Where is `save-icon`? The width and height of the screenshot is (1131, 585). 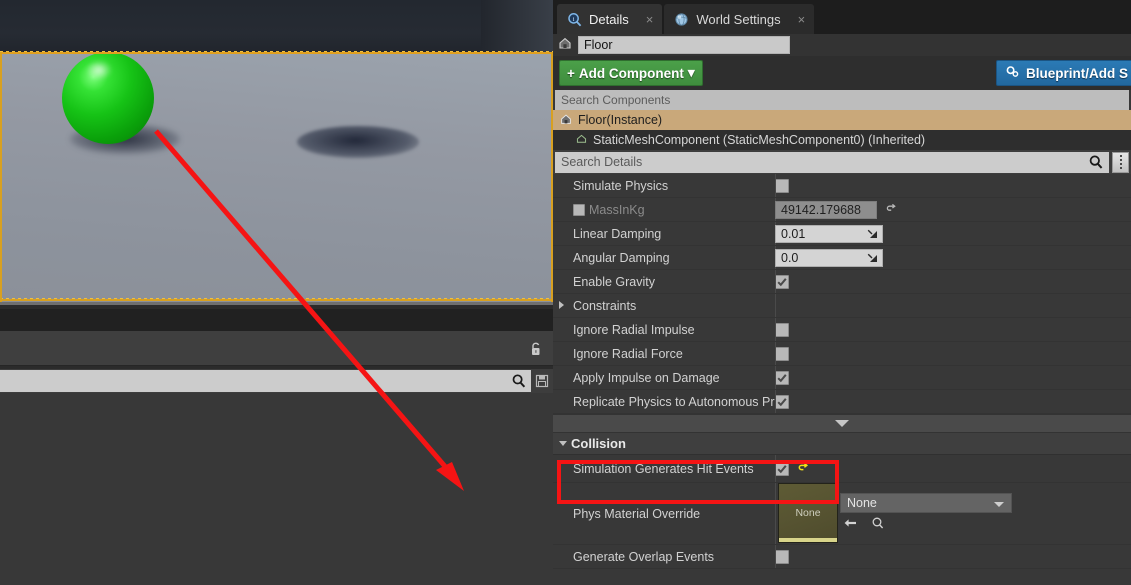 save-icon is located at coordinates (542, 381).